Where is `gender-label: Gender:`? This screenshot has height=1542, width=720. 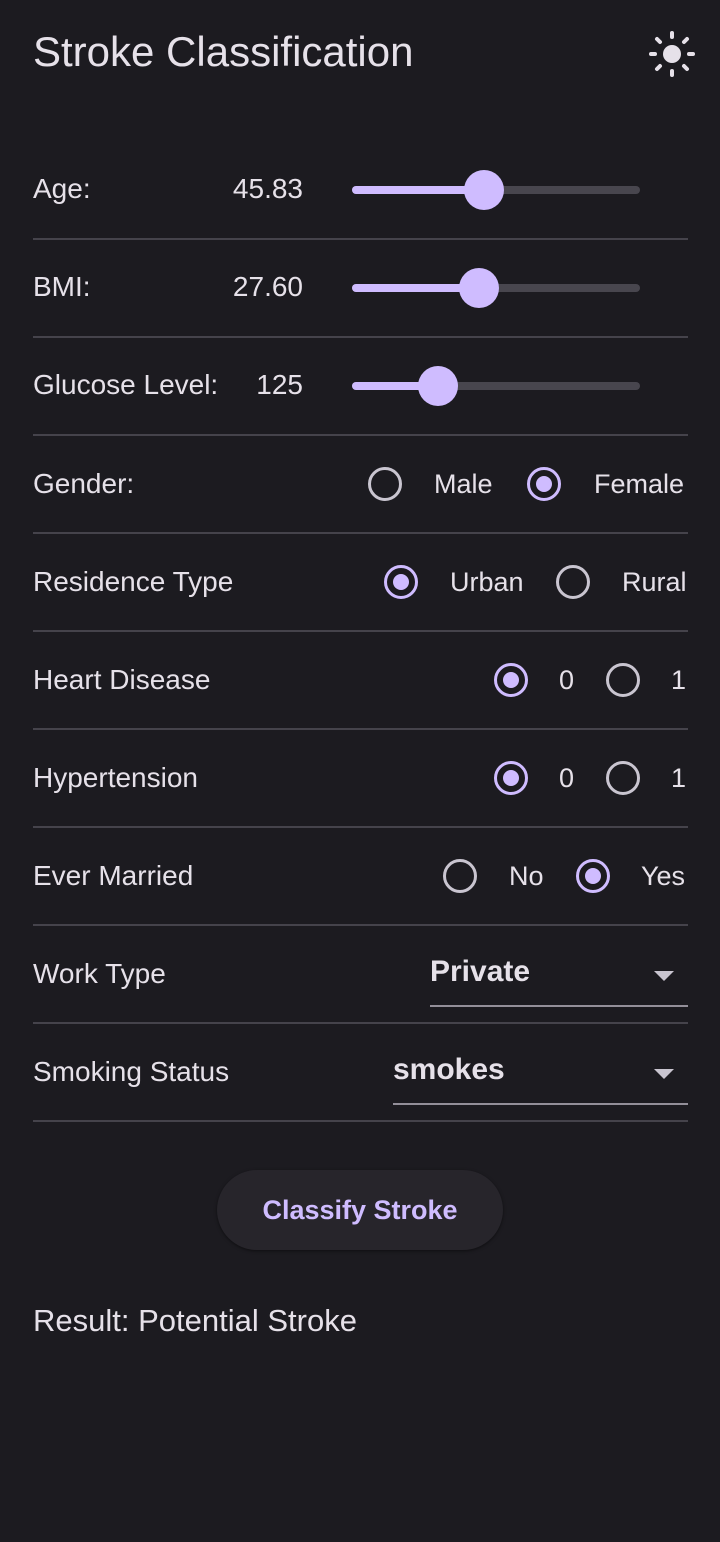
gender-label: Gender: is located at coordinates (84, 483).